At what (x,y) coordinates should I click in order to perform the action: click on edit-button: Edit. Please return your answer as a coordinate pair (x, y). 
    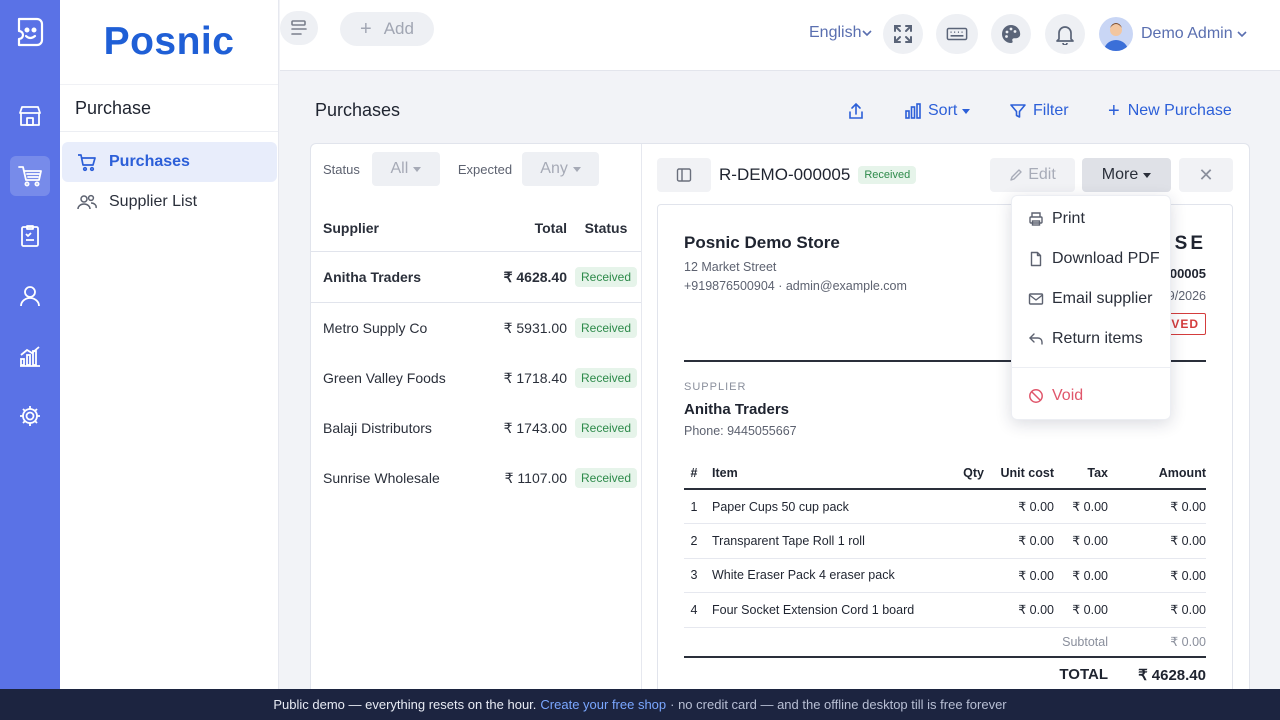
    Looking at the image, I should click on (1032, 175).